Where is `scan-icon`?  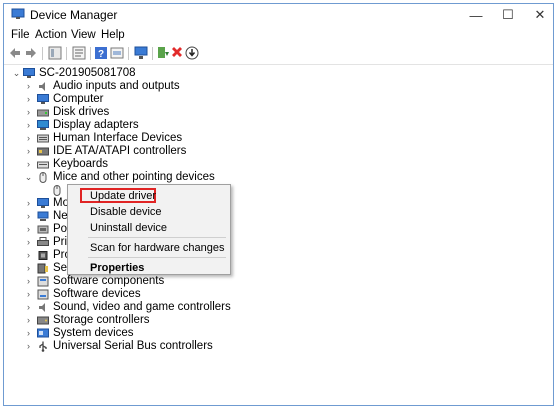
scan-icon is located at coordinates (141, 53).